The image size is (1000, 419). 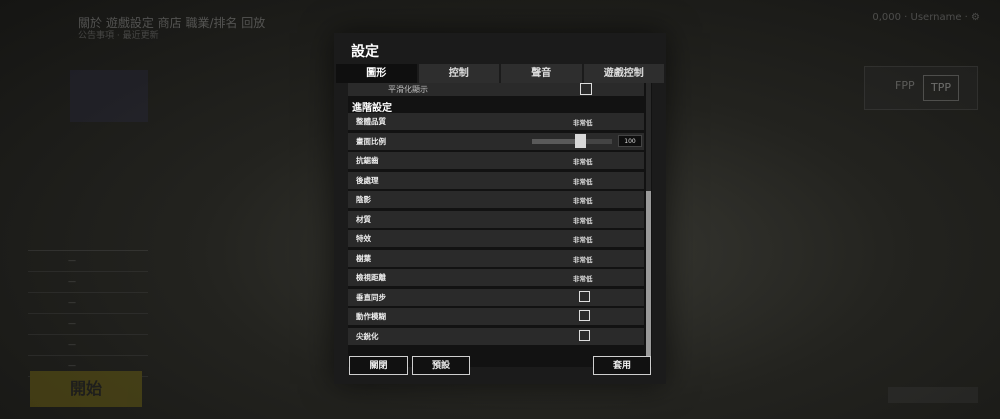 I want to click on tab-3: 遊戲控制, so click(x=623, y=73).